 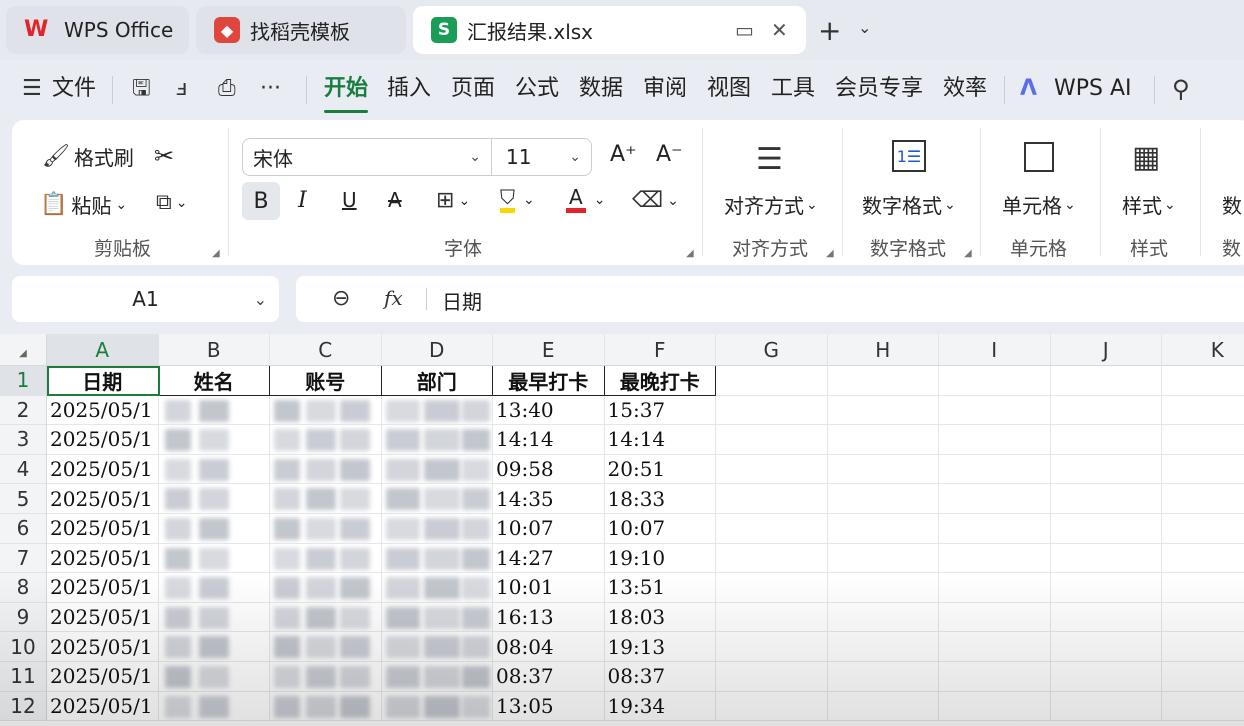 What do you see at coordinates (549, 529) in the screenshot?
I see `earliest-punch-cell: 10:07` at bounding box center [549, 529].